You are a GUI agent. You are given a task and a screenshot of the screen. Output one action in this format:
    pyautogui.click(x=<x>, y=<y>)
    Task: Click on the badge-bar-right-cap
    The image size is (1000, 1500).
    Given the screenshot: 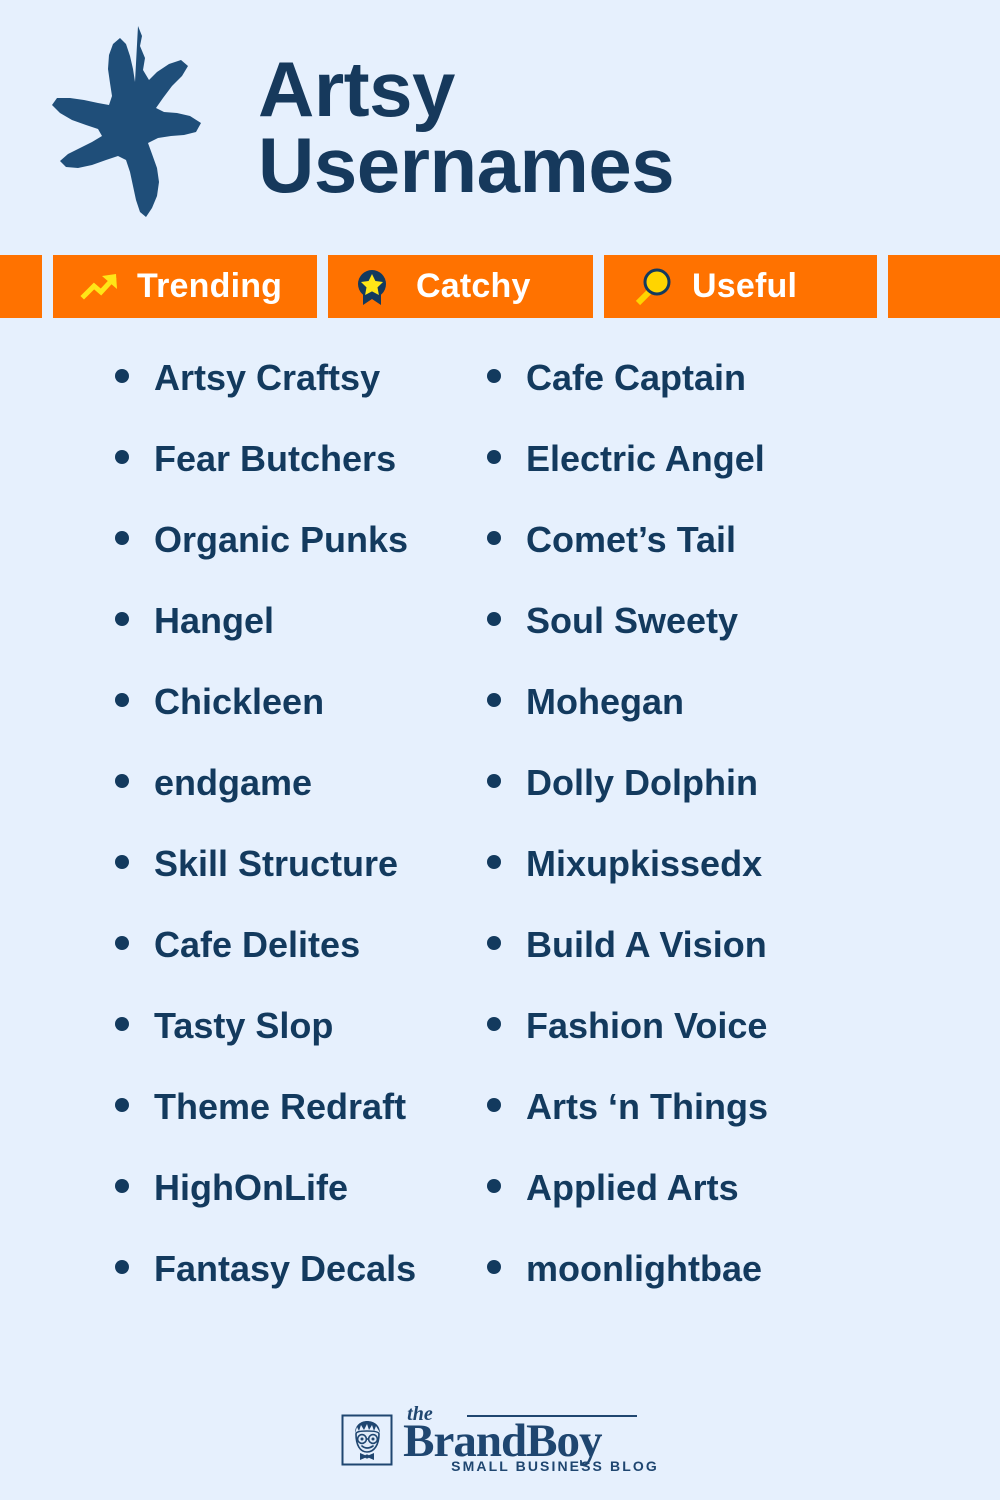 What is the action you would take?
    pyautogui.click(x=944, y=286)
    